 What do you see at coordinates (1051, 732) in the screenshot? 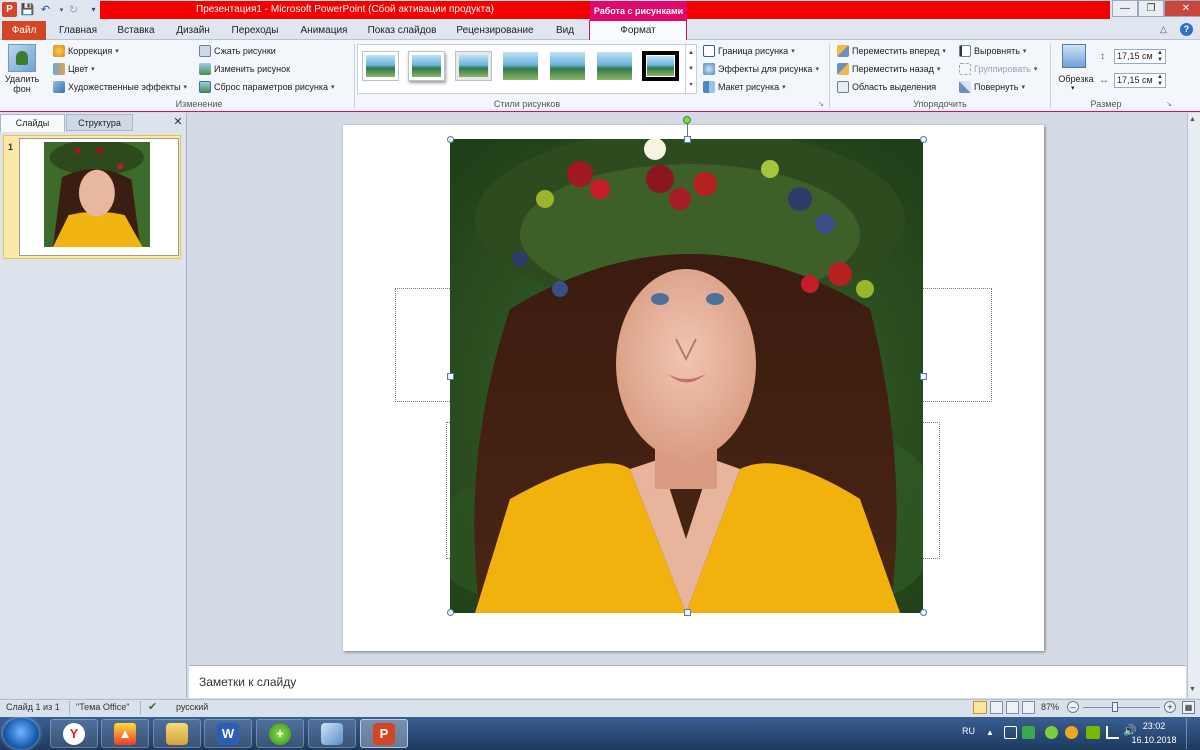
I see `download-tray-icon` at bounding box center [1051, 732].